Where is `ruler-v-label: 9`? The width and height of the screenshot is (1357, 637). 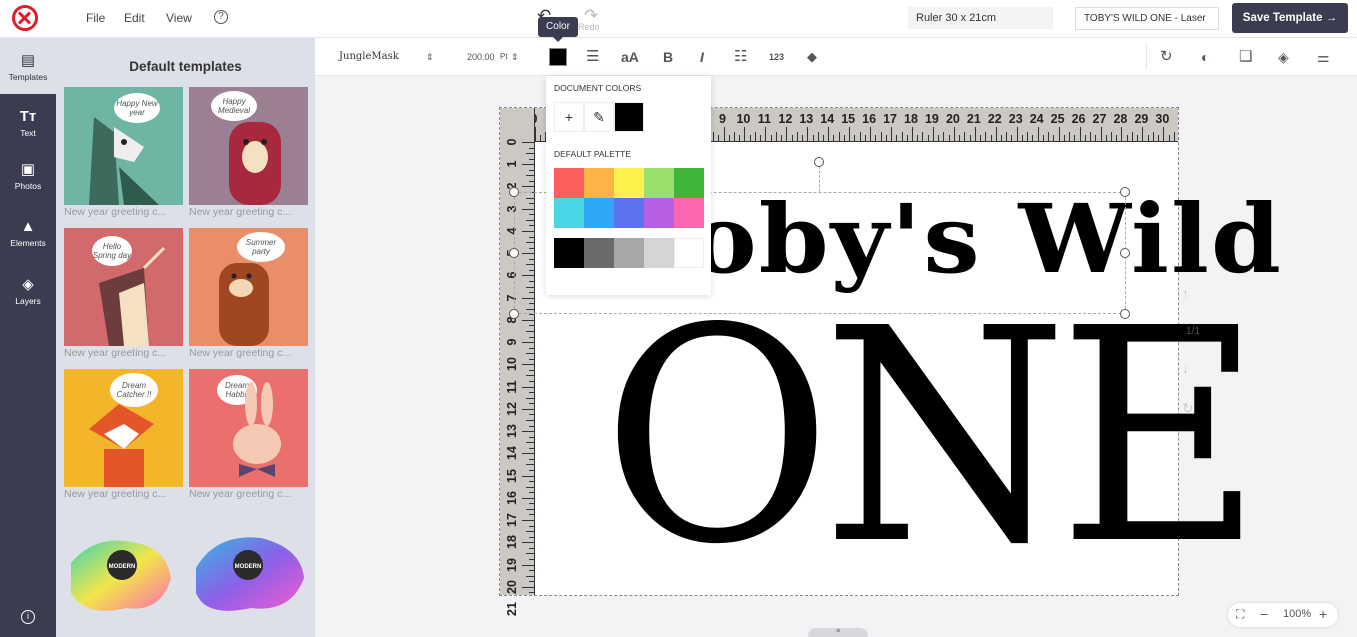
ruler-v-label: 9 is located at coordinates (512, 342).